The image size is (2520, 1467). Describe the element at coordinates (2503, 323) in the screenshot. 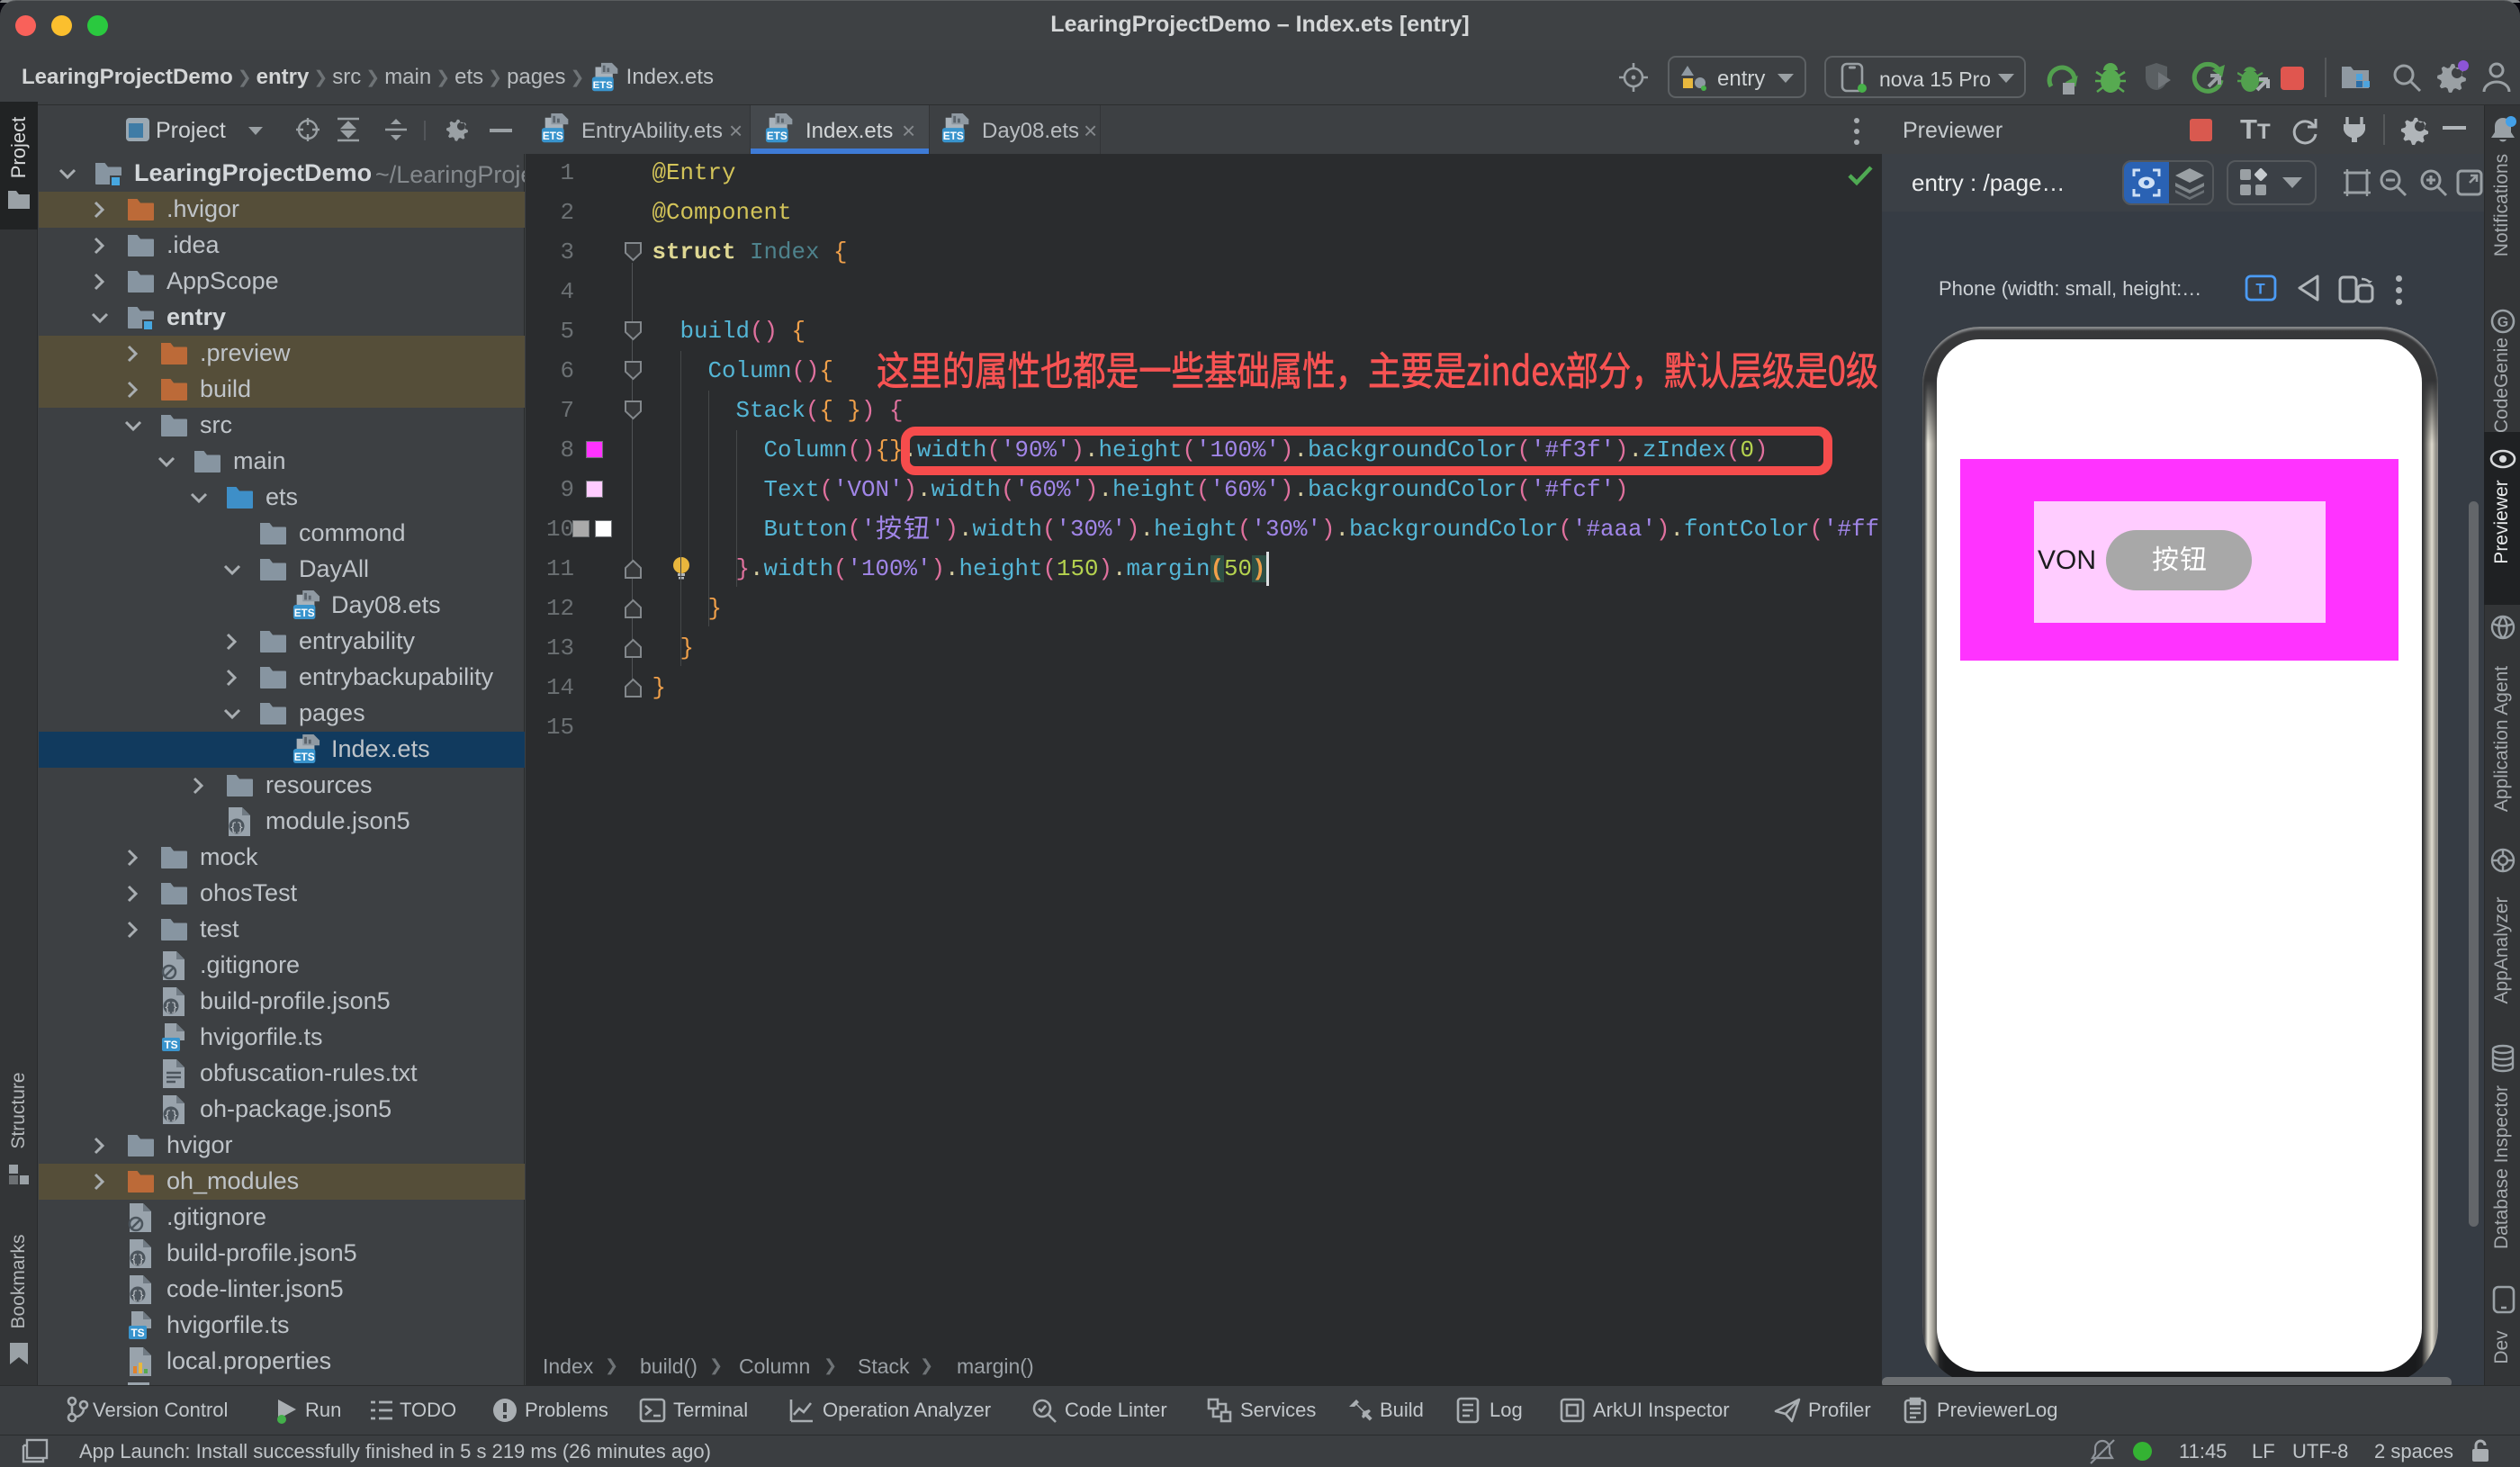

I see `svg-text: G` at that location.